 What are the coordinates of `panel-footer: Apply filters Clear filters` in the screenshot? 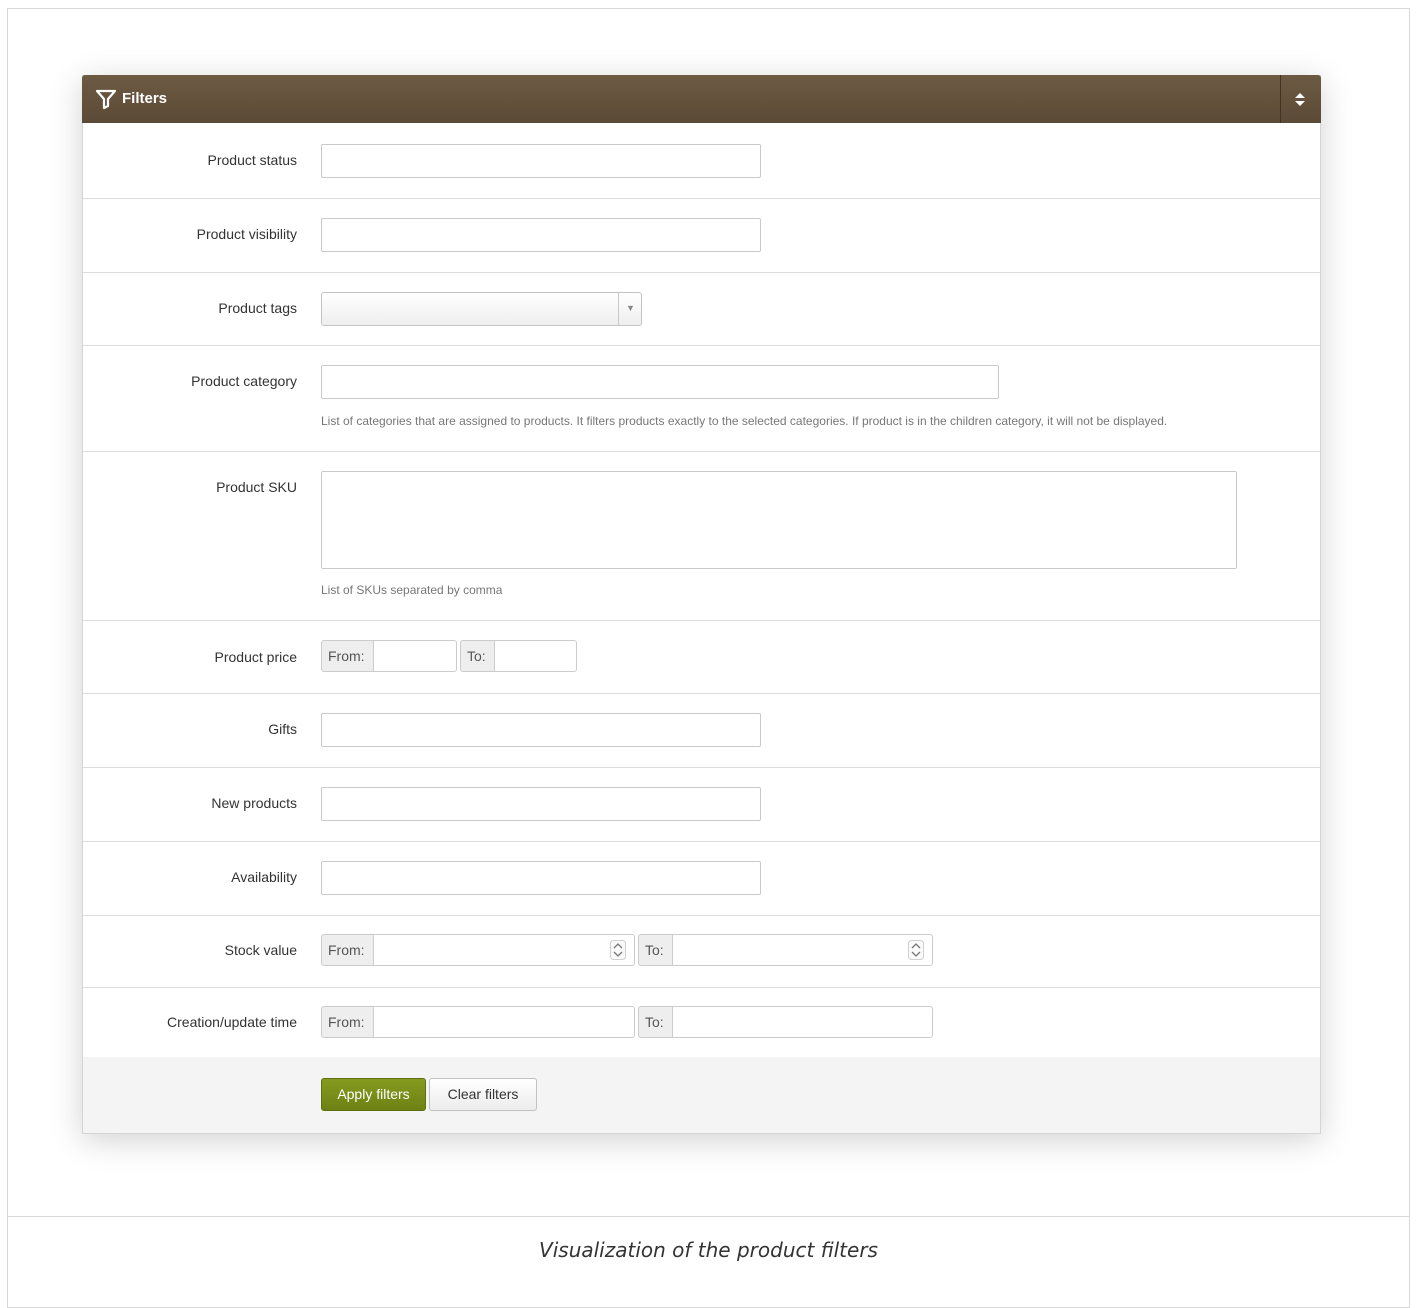 It's located at (701, 1095).